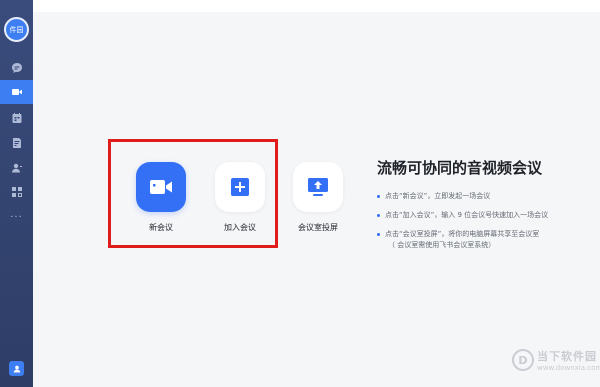 This screenshot has height=387, width=600. I want to click on watermark-name: 当下软件园, so click(567, 356).